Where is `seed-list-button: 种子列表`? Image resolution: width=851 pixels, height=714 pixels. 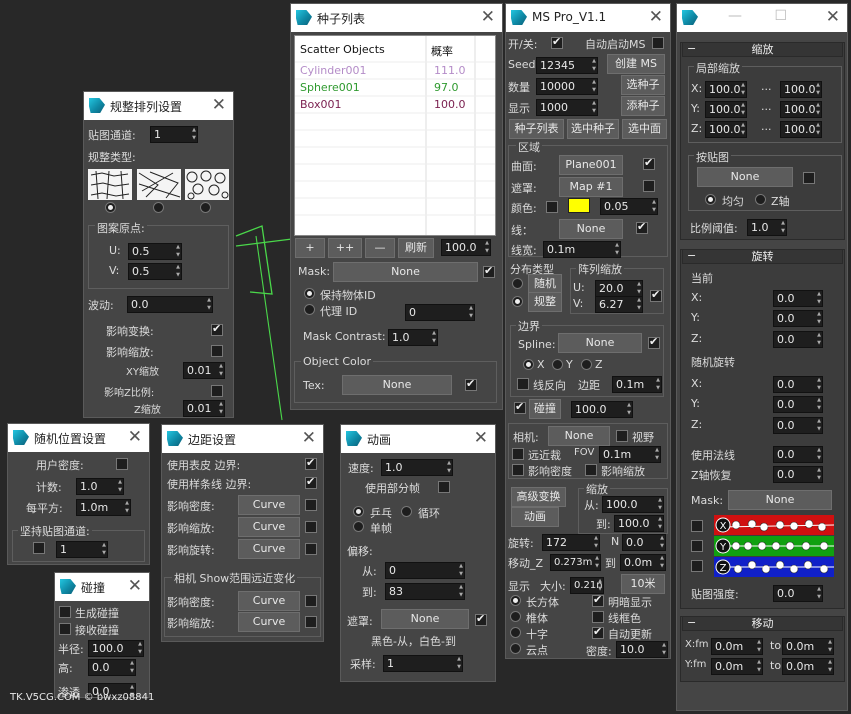 seed-list-button: 种子列表 is located at coordinates (536, 129).